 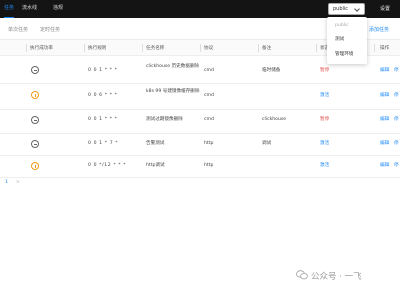 I want to click on tab-single-task: 单次任务, so click(x=18, y=29).